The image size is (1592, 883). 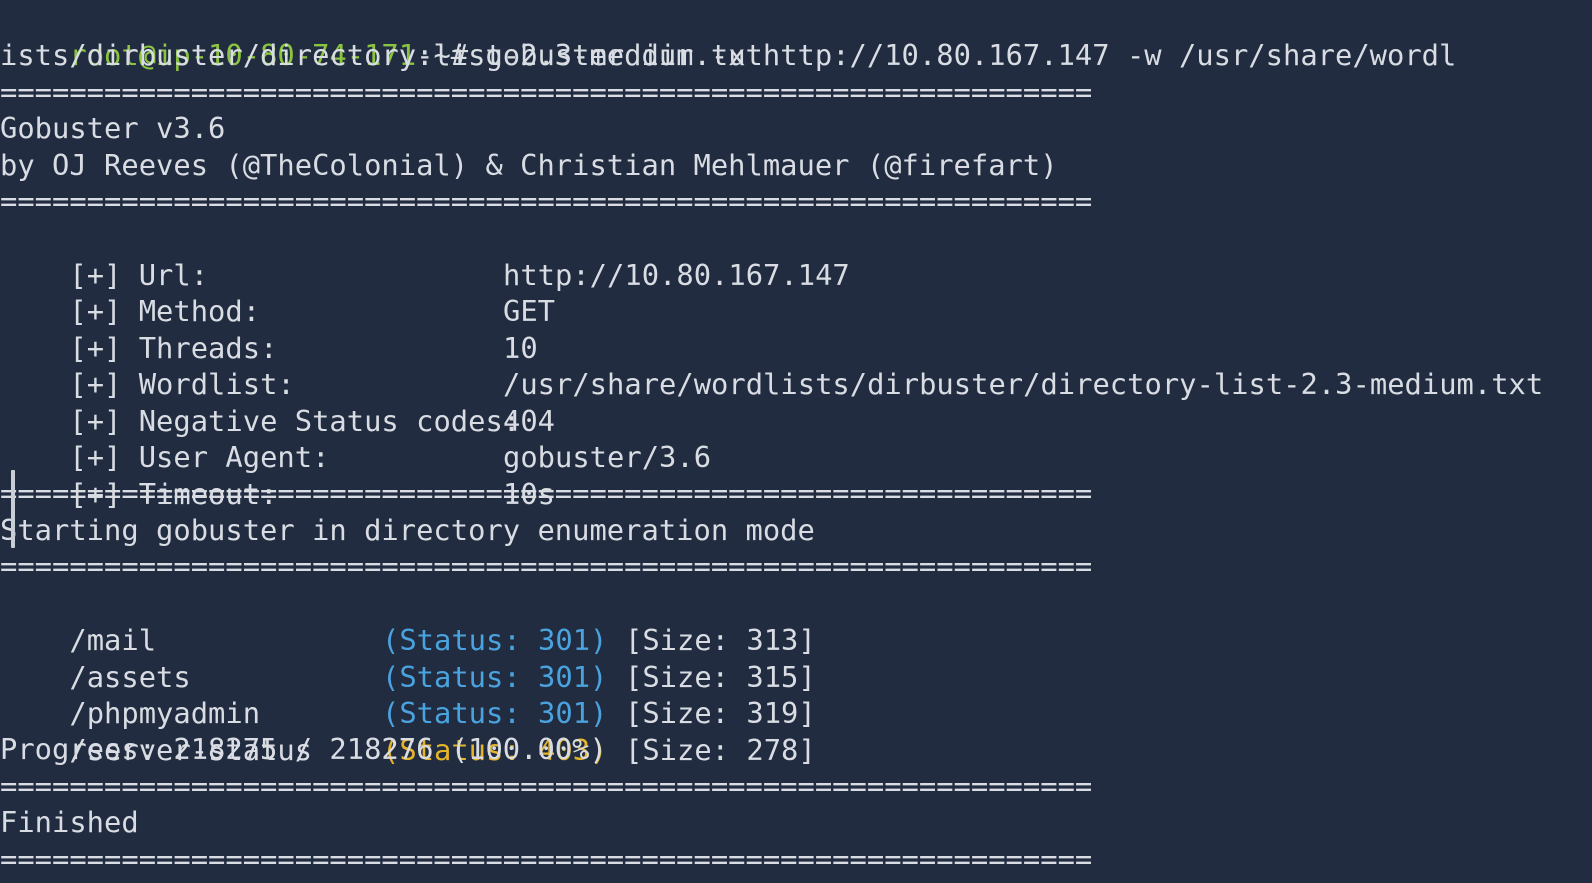 I want to click on result-row: /mail (Status: 301) [Size: 313], so click(x=407, y=621).